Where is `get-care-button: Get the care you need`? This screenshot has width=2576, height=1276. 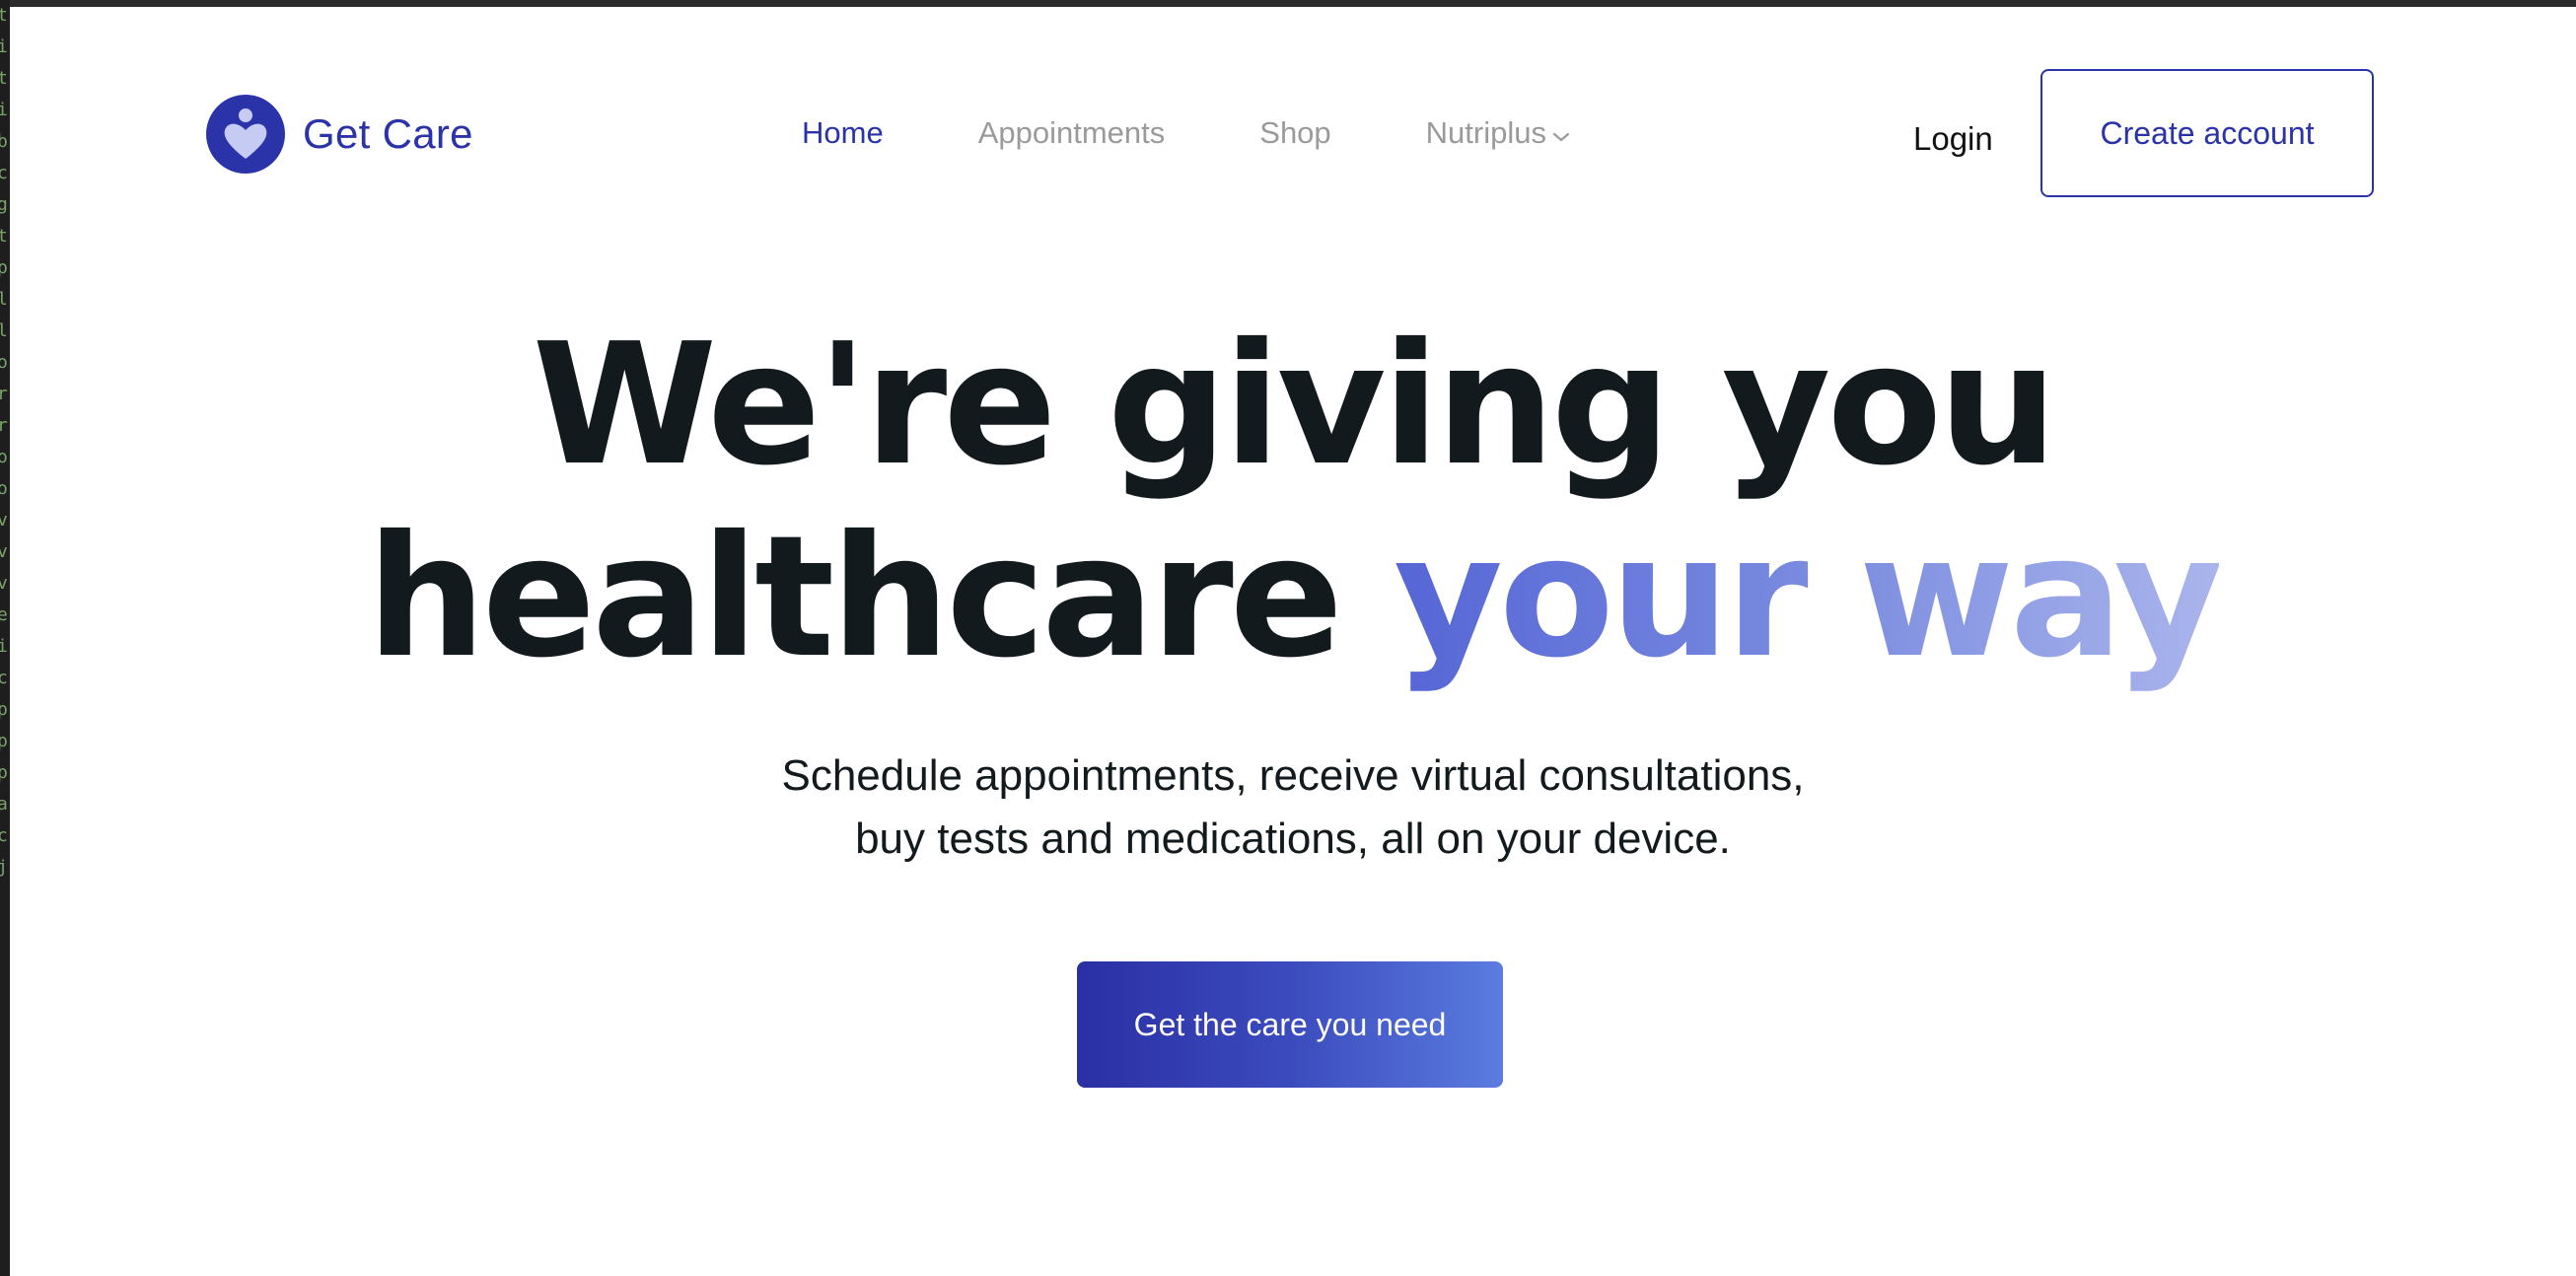 get-care-button: Get the care you need is located at coordinates (1290, 1024).